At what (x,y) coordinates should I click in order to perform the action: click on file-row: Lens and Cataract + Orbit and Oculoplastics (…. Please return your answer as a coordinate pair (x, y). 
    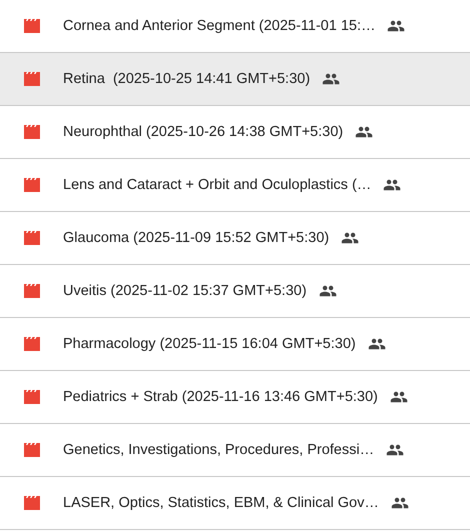
    Looking at the image, I should click on (235, 185).